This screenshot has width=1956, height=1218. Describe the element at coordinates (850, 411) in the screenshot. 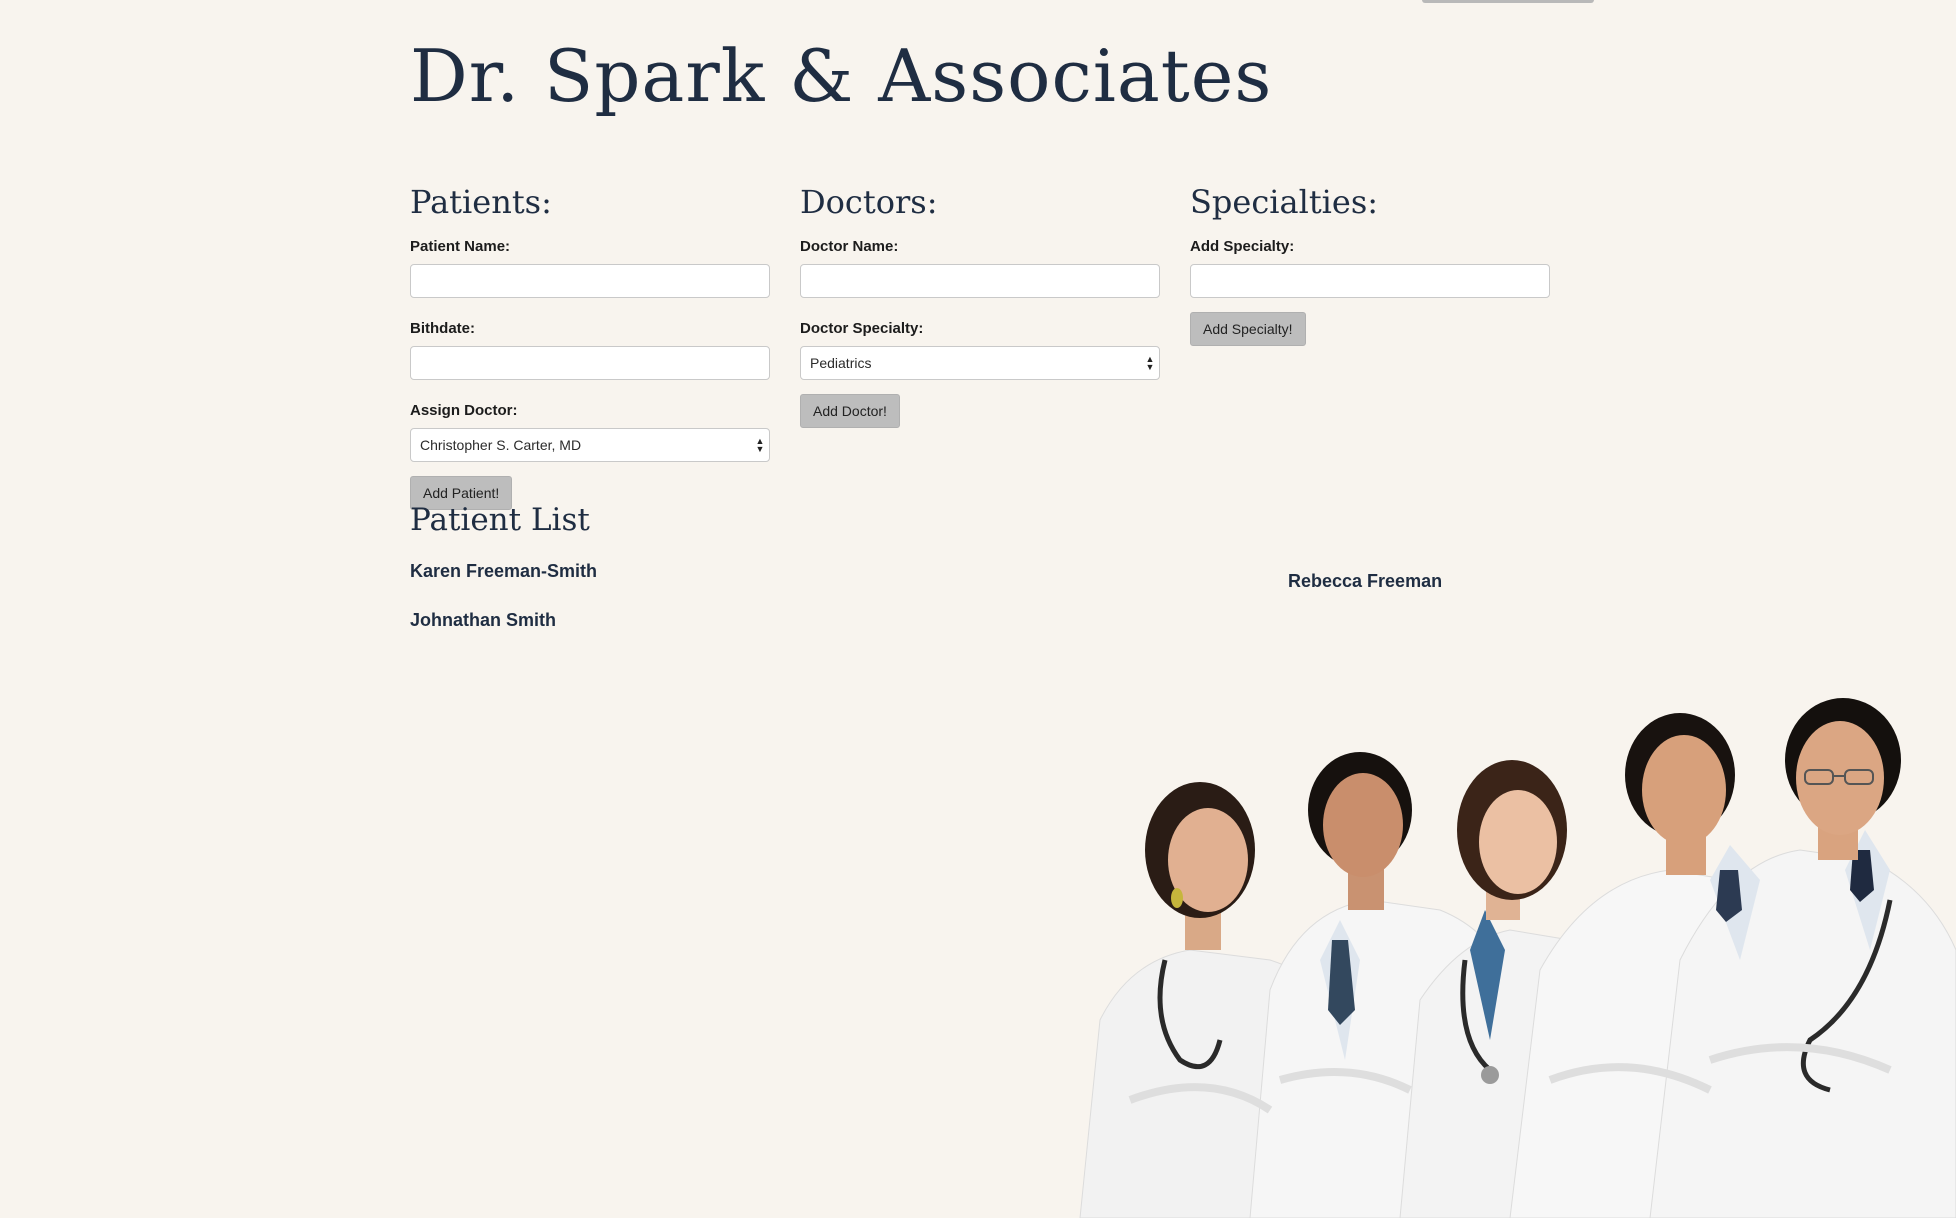

I see `add-doctor-button: Add Doctor!` at that location.